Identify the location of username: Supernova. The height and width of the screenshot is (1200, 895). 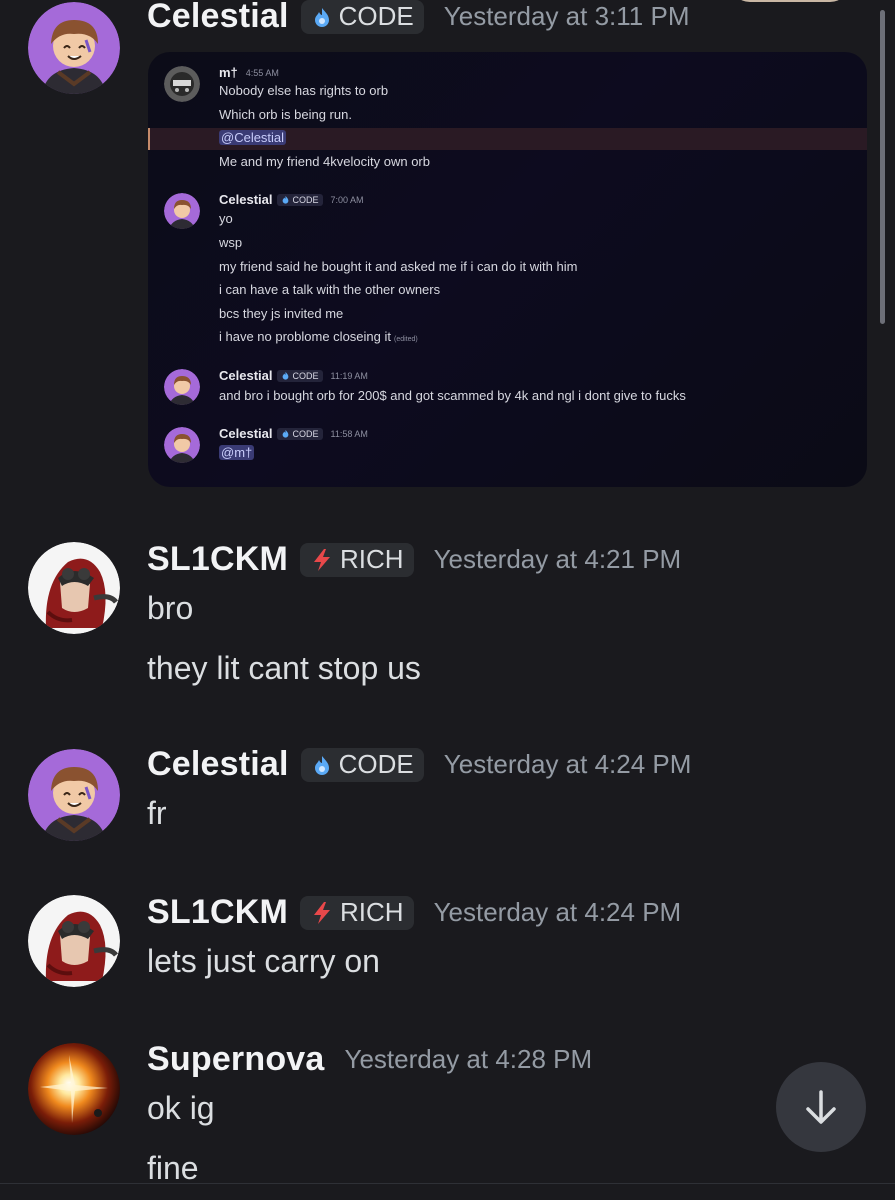
(236, 1059).